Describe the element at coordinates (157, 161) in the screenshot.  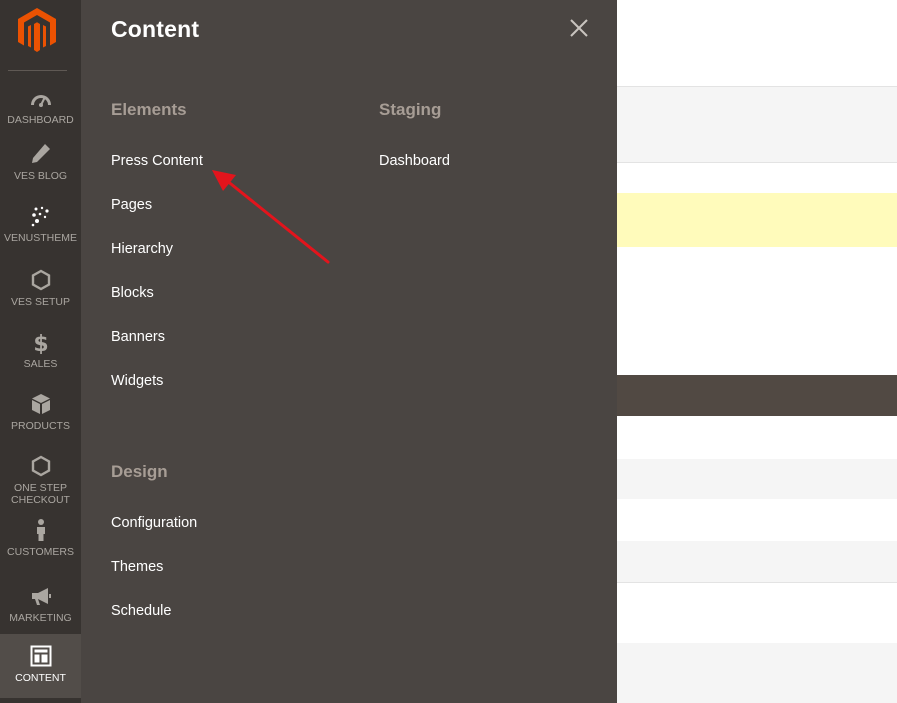
I see `menu-link-press-content: Press Content` at that location.